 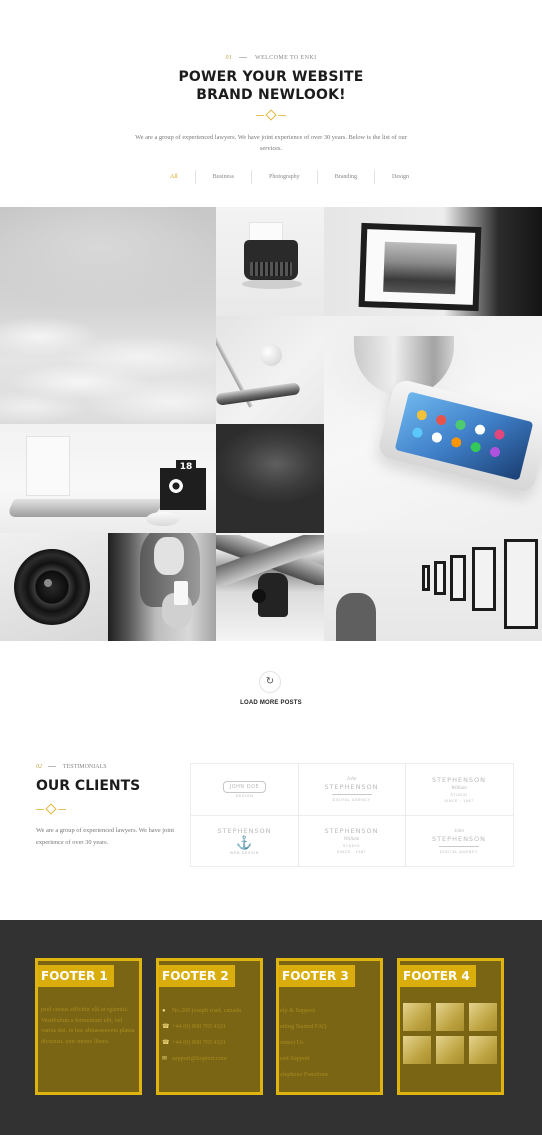 What do you see at coordinates (84, 767) in the screenshot?
I see `clients-eyebrow-label: TESTIMONIALS` at bounding box center [84, 767].